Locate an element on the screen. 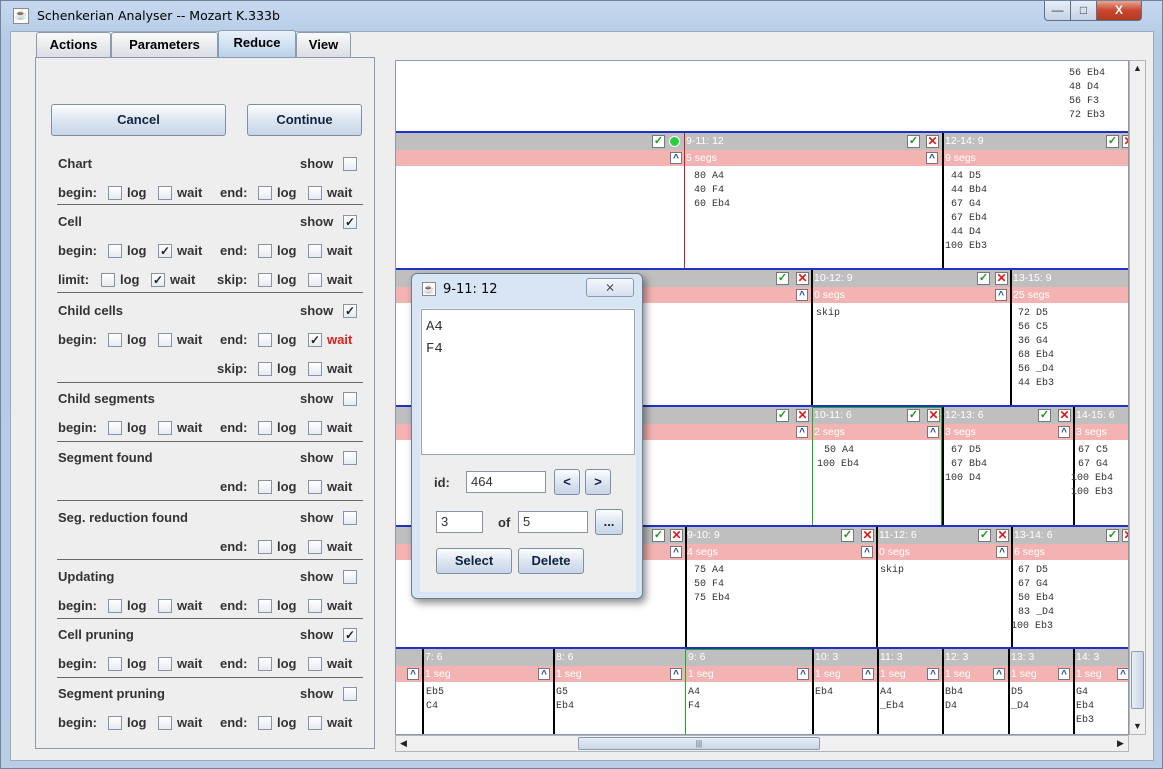  updating-begin-wait-checkbox is located at coordinates (165, 606).